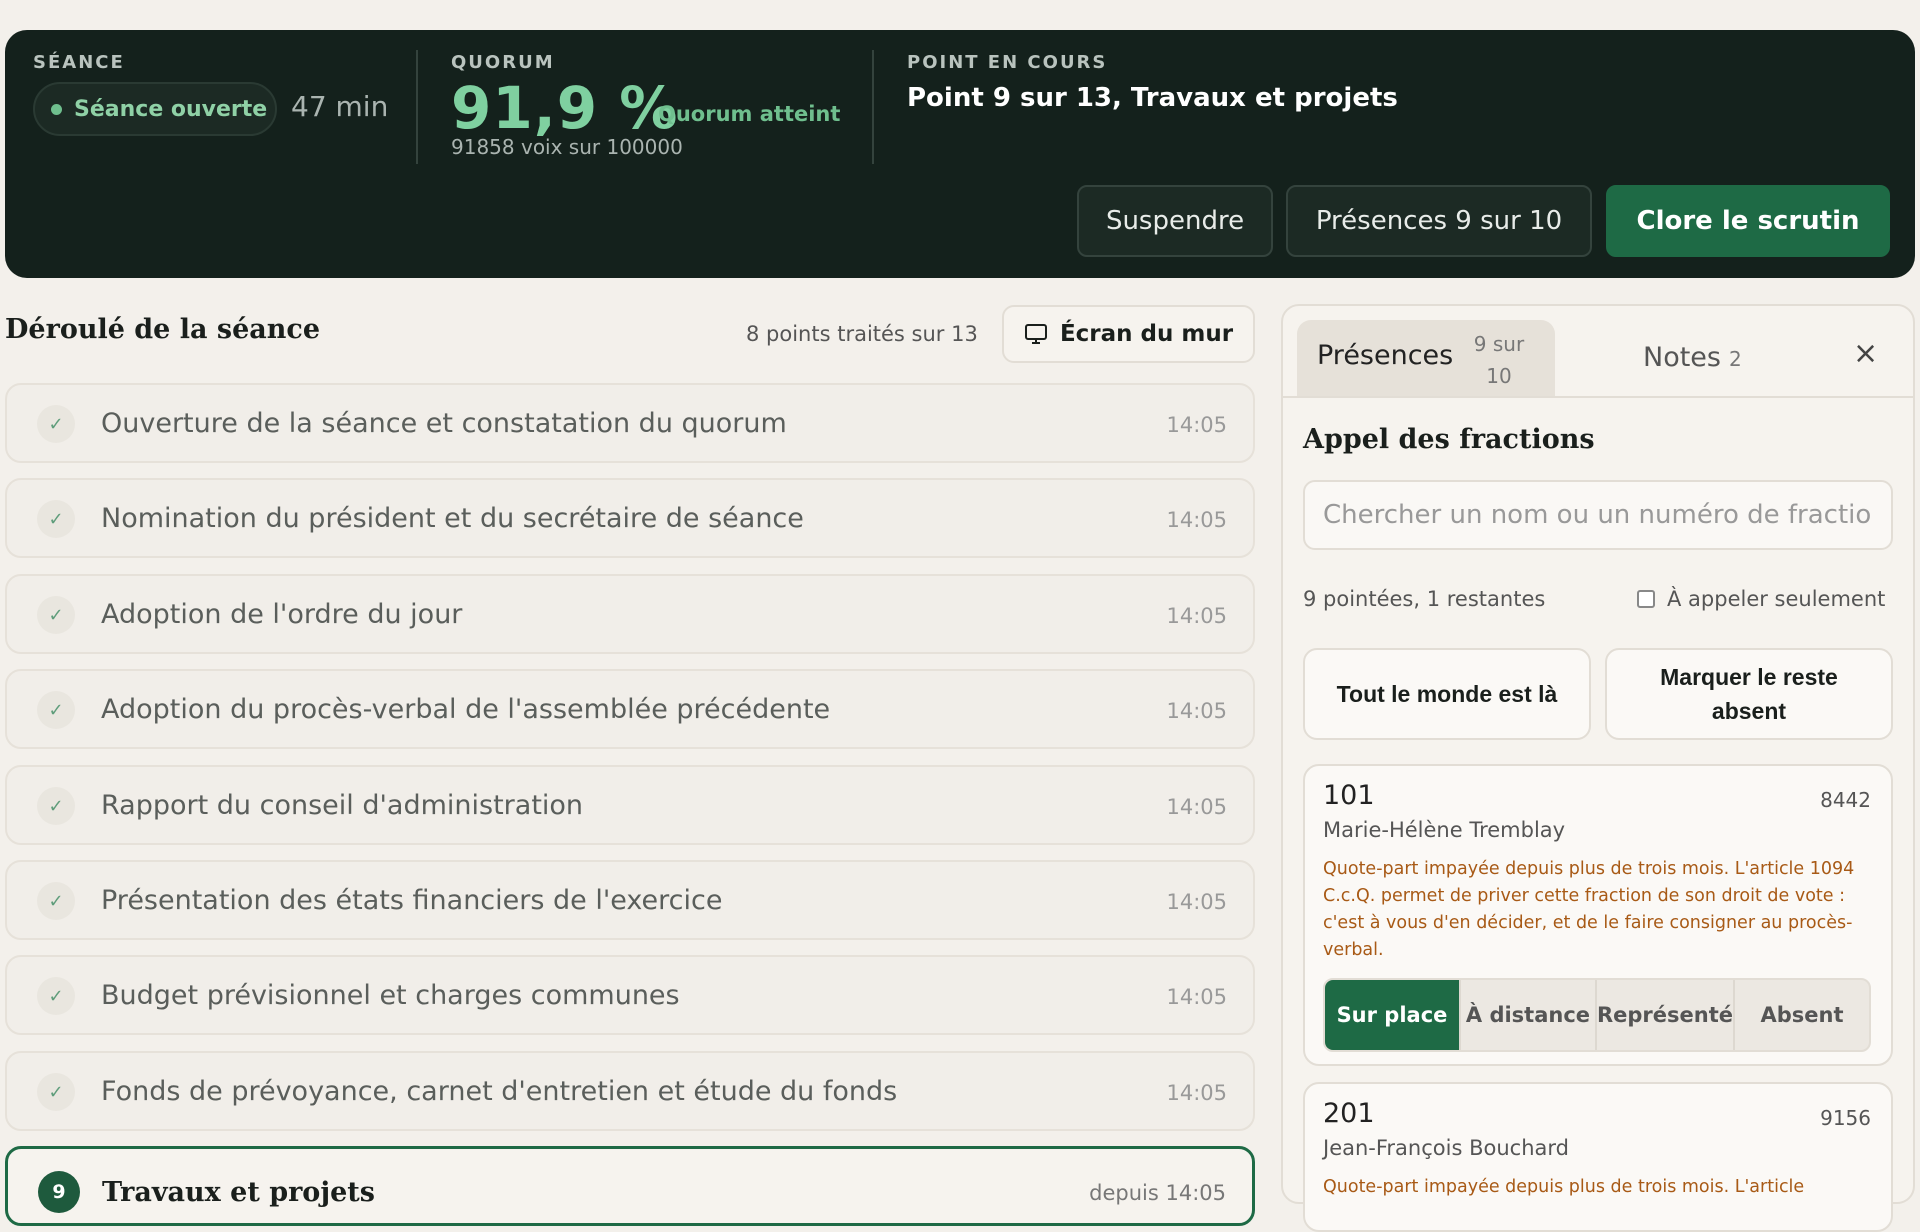 The height and width of the screenshot is (1232, 1920). I want to click on seance-status-badge: Séance ouverte, so click(155, 109).